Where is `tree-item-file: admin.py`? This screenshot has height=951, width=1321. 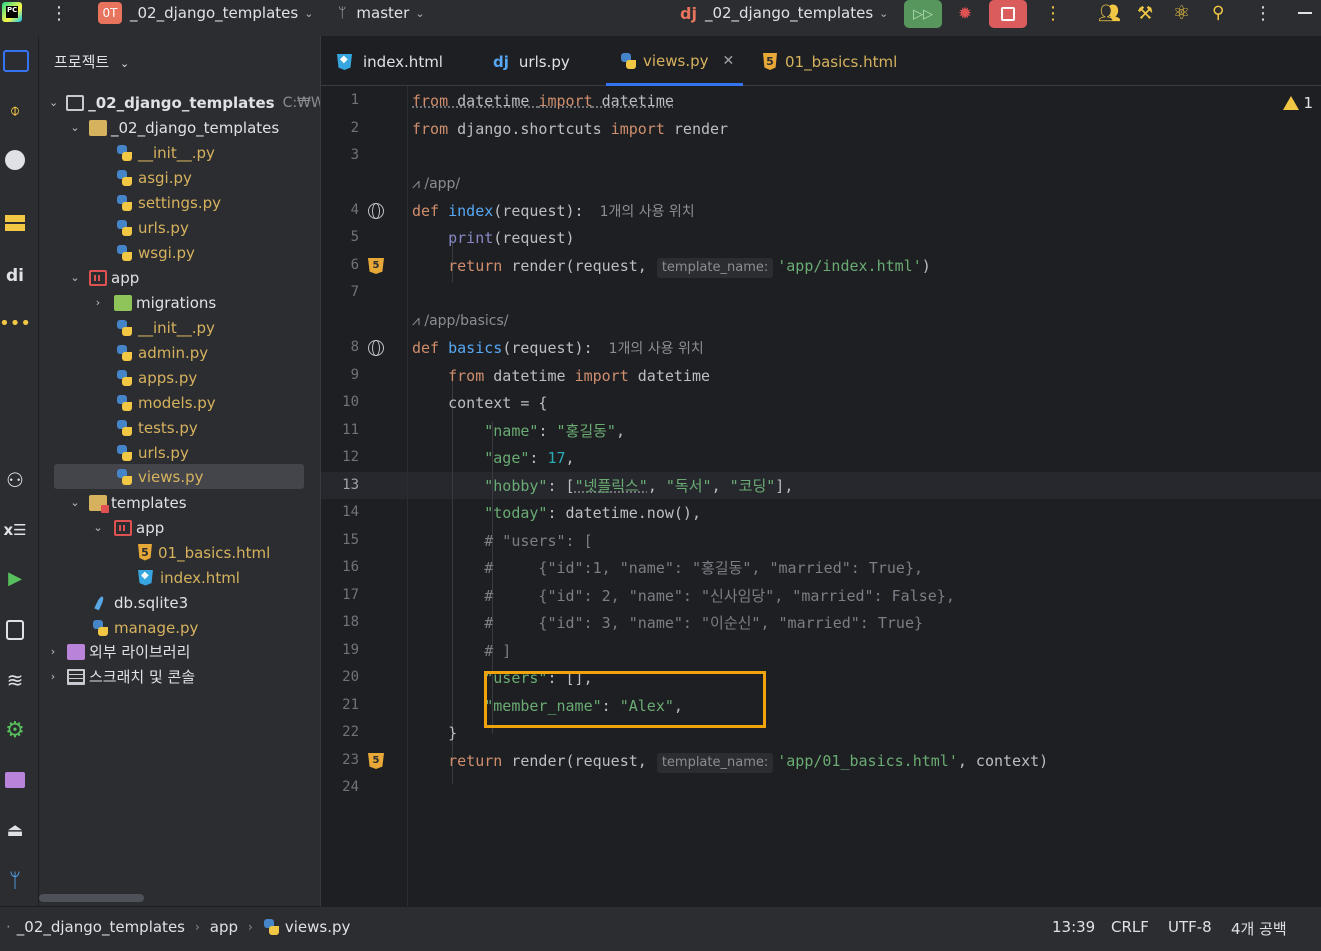
tree-item-file: admin.py is located at coordinates (179, 352).